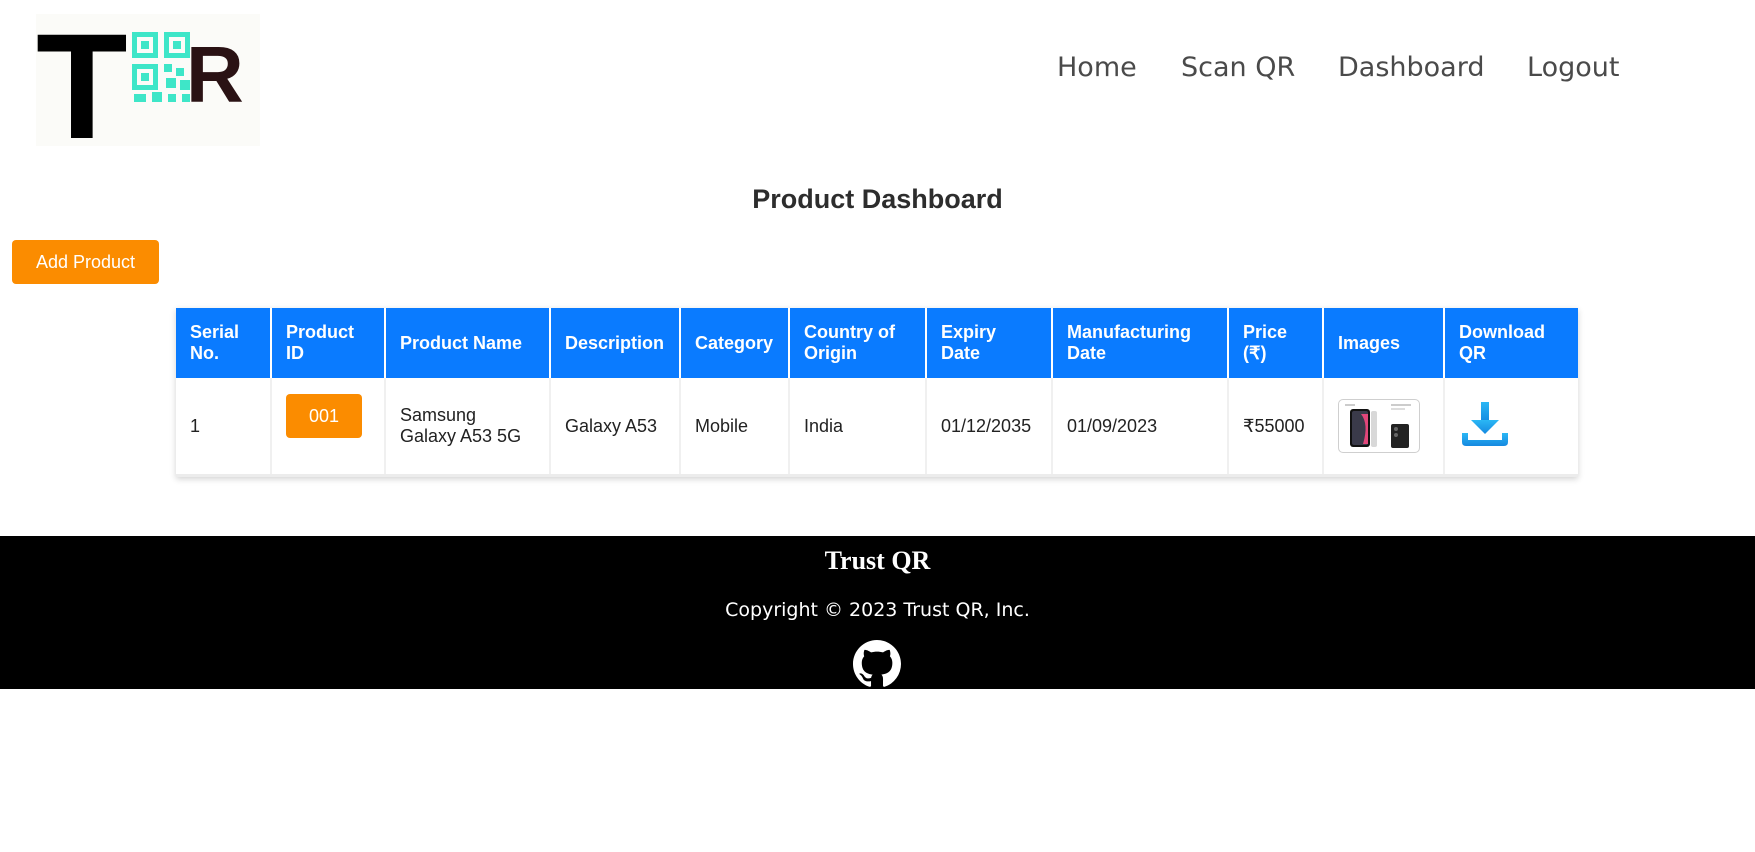  Describe the element at coordinates (85, 262) in the screenshot. I see `add-product-button: Add Product` at that location.